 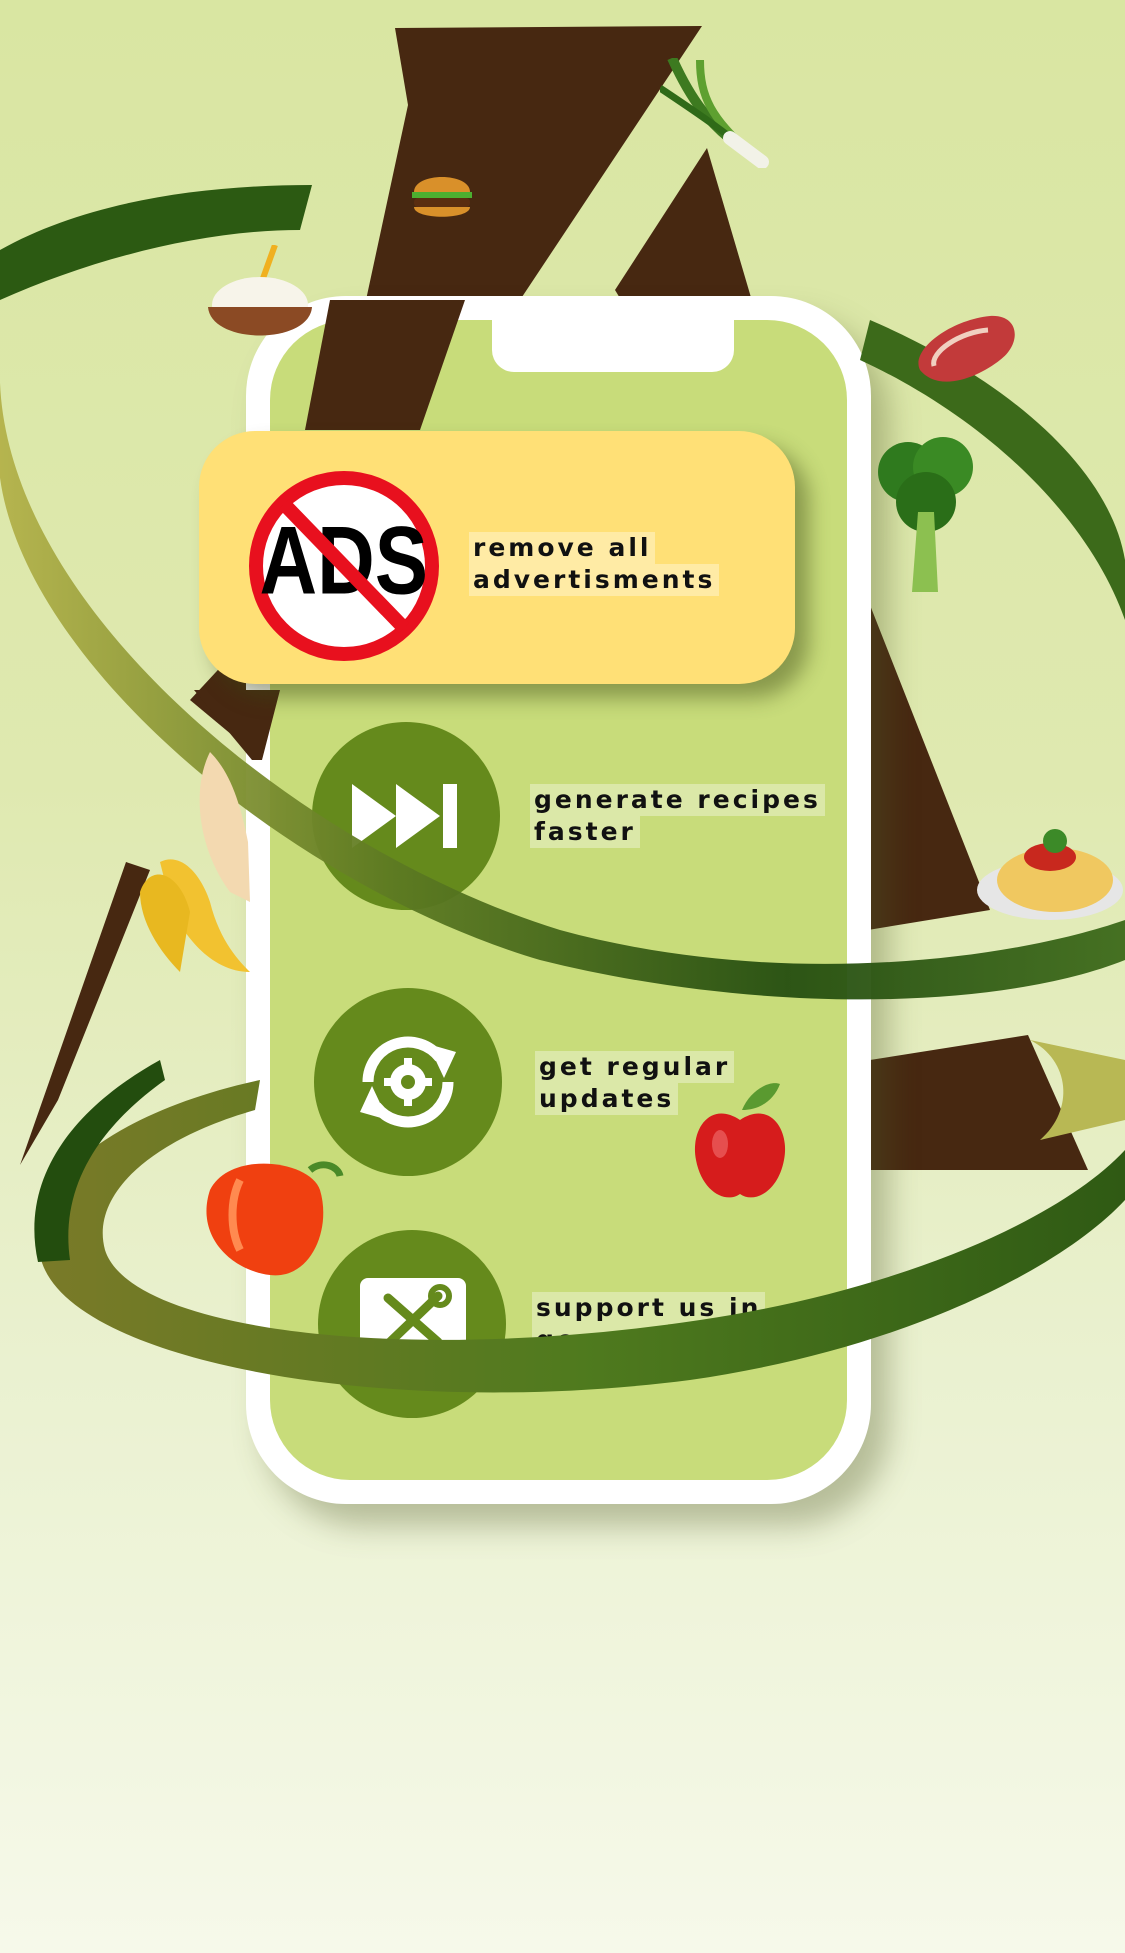 What do you see at coordinates (562, 548) in the screenshot?
I see `feature-line: remove all` at bounding box center [562, 548].